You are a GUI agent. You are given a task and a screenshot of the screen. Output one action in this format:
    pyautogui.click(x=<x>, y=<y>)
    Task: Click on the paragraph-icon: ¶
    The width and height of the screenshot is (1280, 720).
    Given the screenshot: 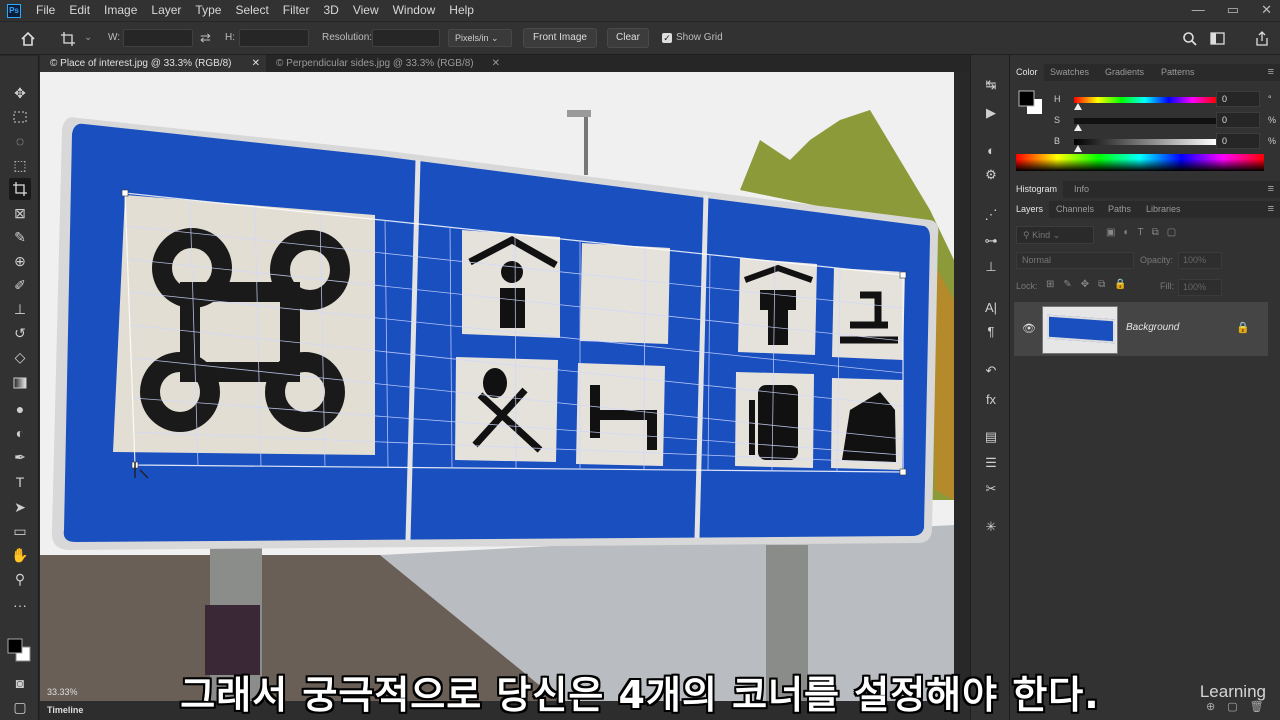 What is the action you would take?
    pyautogui.click(x=991, y=331)
    